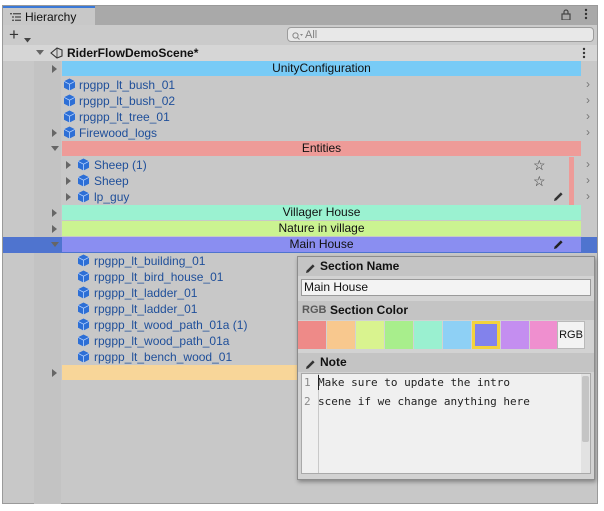  What do you see at coordinates (56, 54) in the screenshot?
I see `unity-scene-icon` at bounding box center [56, 54].